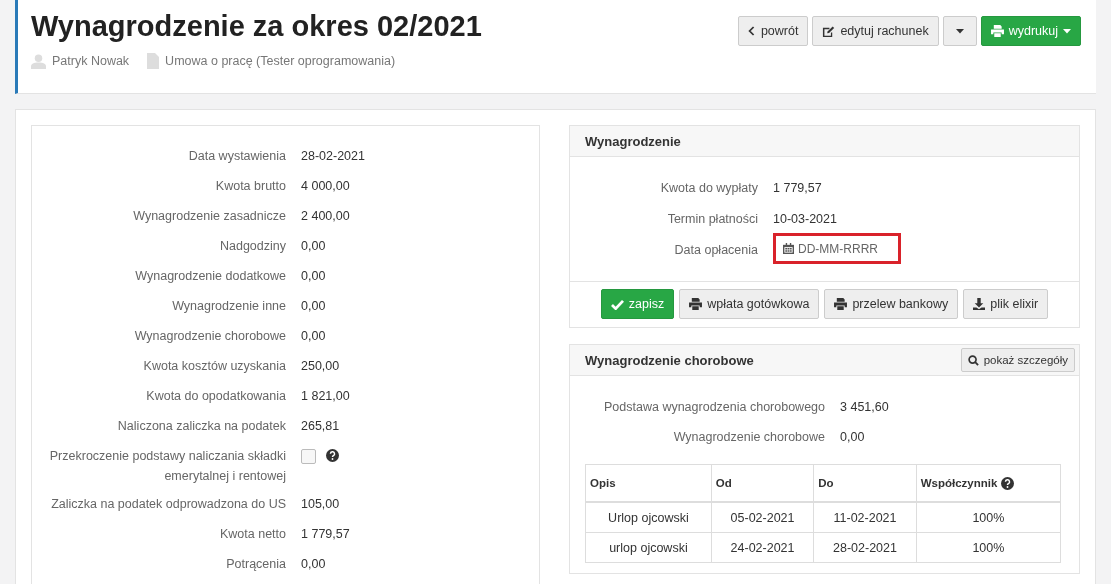 This screenshot has height=584, width=1111. What do you see at coordinates (210, 276) in the screenshot?
I see `field-label: Wynagrodzenie dodatkowe` at bounding box center [210, 276].